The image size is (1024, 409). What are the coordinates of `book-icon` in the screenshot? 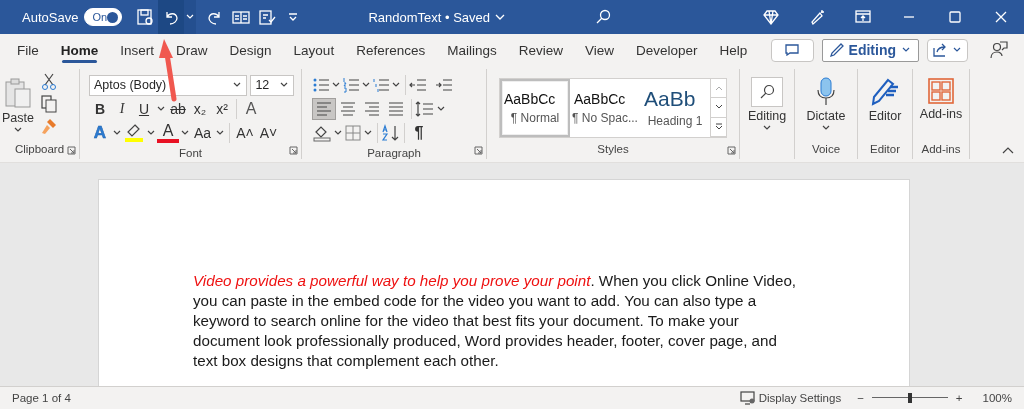 It's located at (241, 17).